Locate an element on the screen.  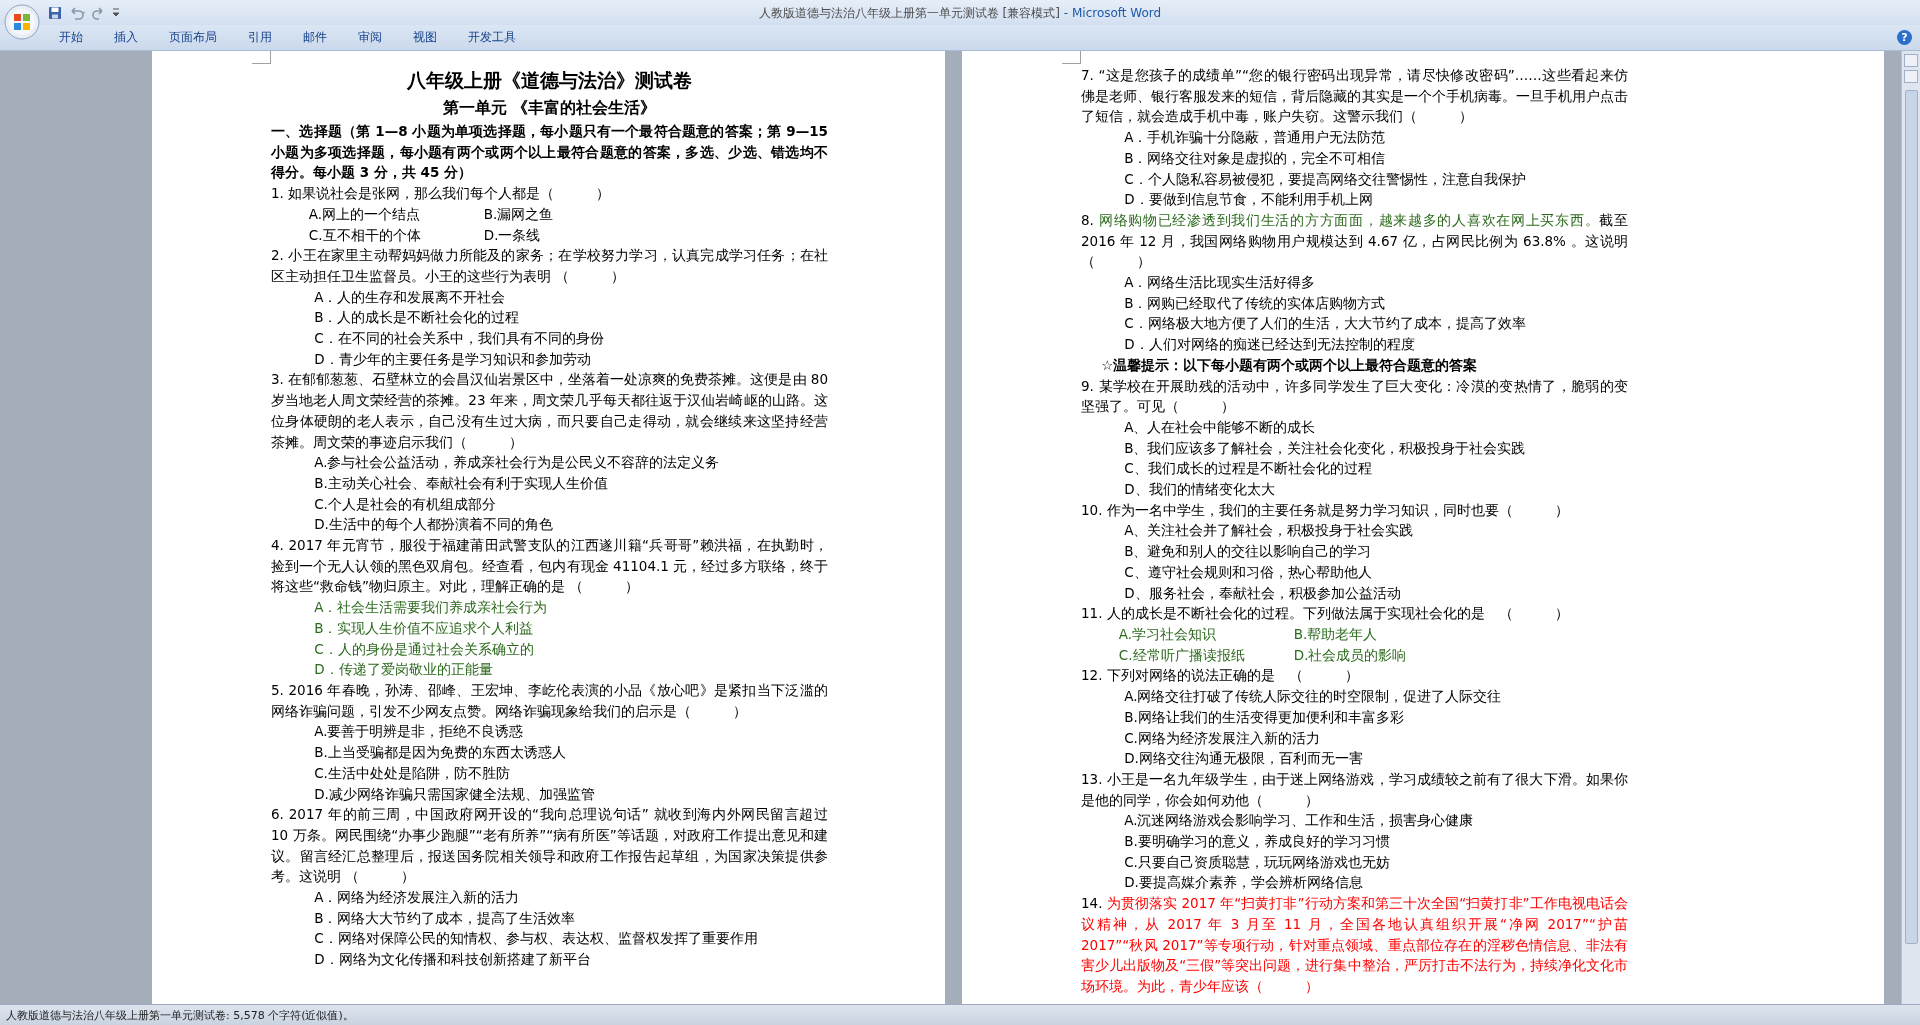
question-text: 4. 2017 年元宵节，服役于福建莆田武警支队的江西遂川籍“兵哥哥”赖洪福，在执勤时，捡到一个无人认领的黑色双肩包。经查看，包内有现金 41104.1 元，经过多方联络，终于将这些“救命钱”物归原主。对此，理解正确的是 （ ） is located at coordinates (549, 566).